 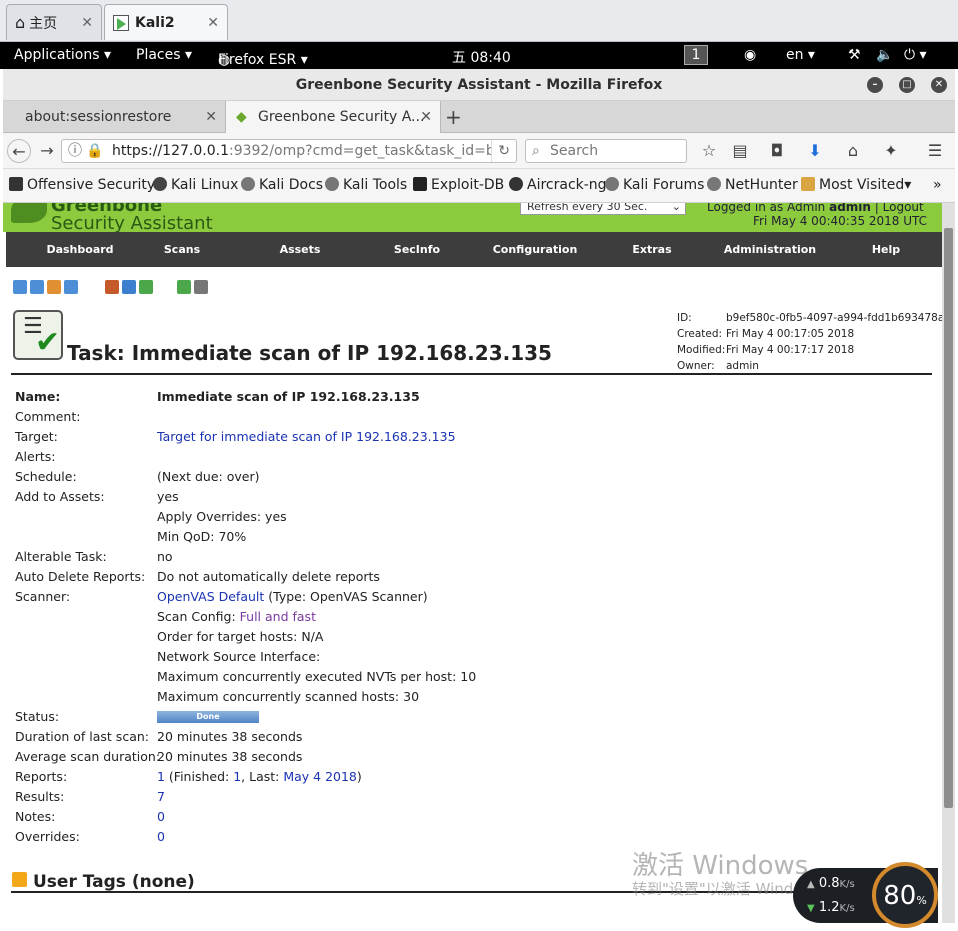 I want to click on firefox-app-label: Firefox ESR ▾, so click(x=263, y=60).